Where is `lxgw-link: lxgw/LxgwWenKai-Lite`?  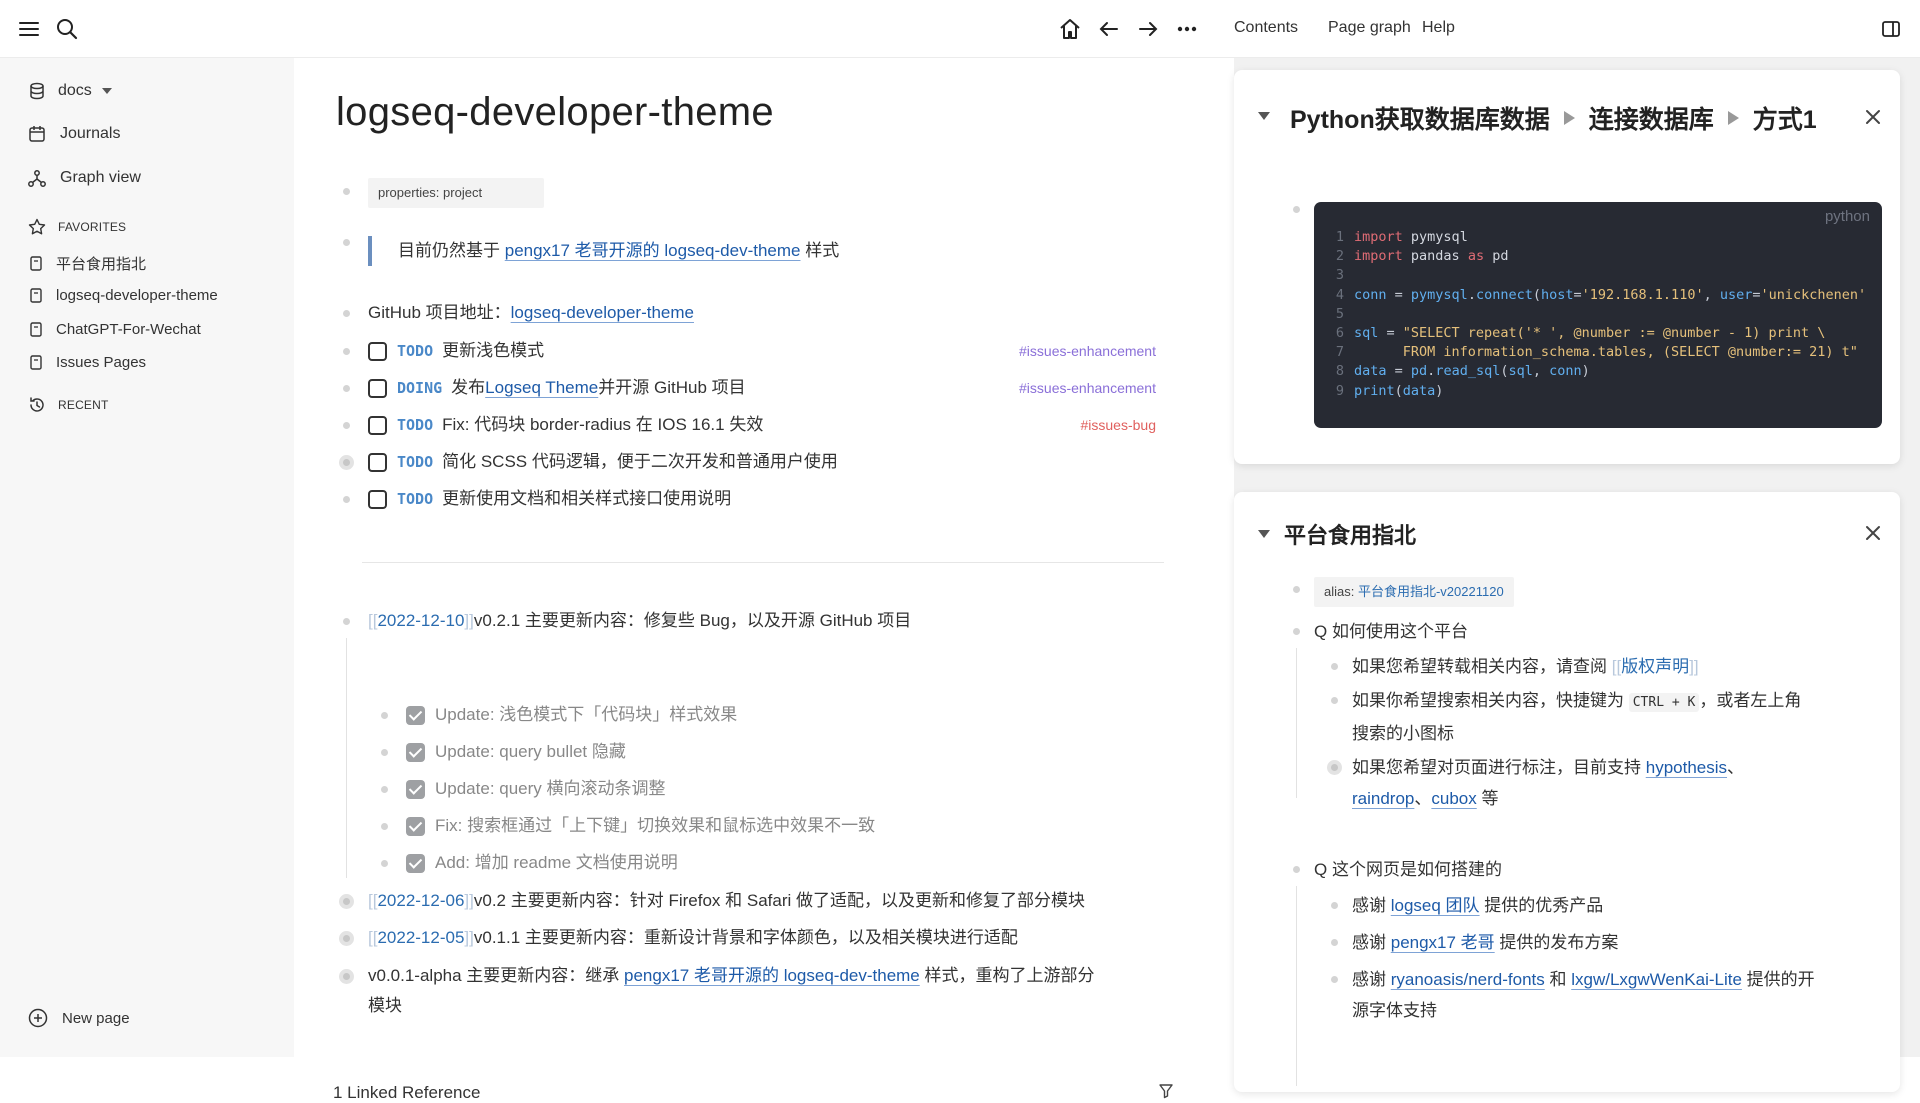
lxgw-link: lxgw/LxgwWenKai-Lite is located at coordinates (1656, 979).